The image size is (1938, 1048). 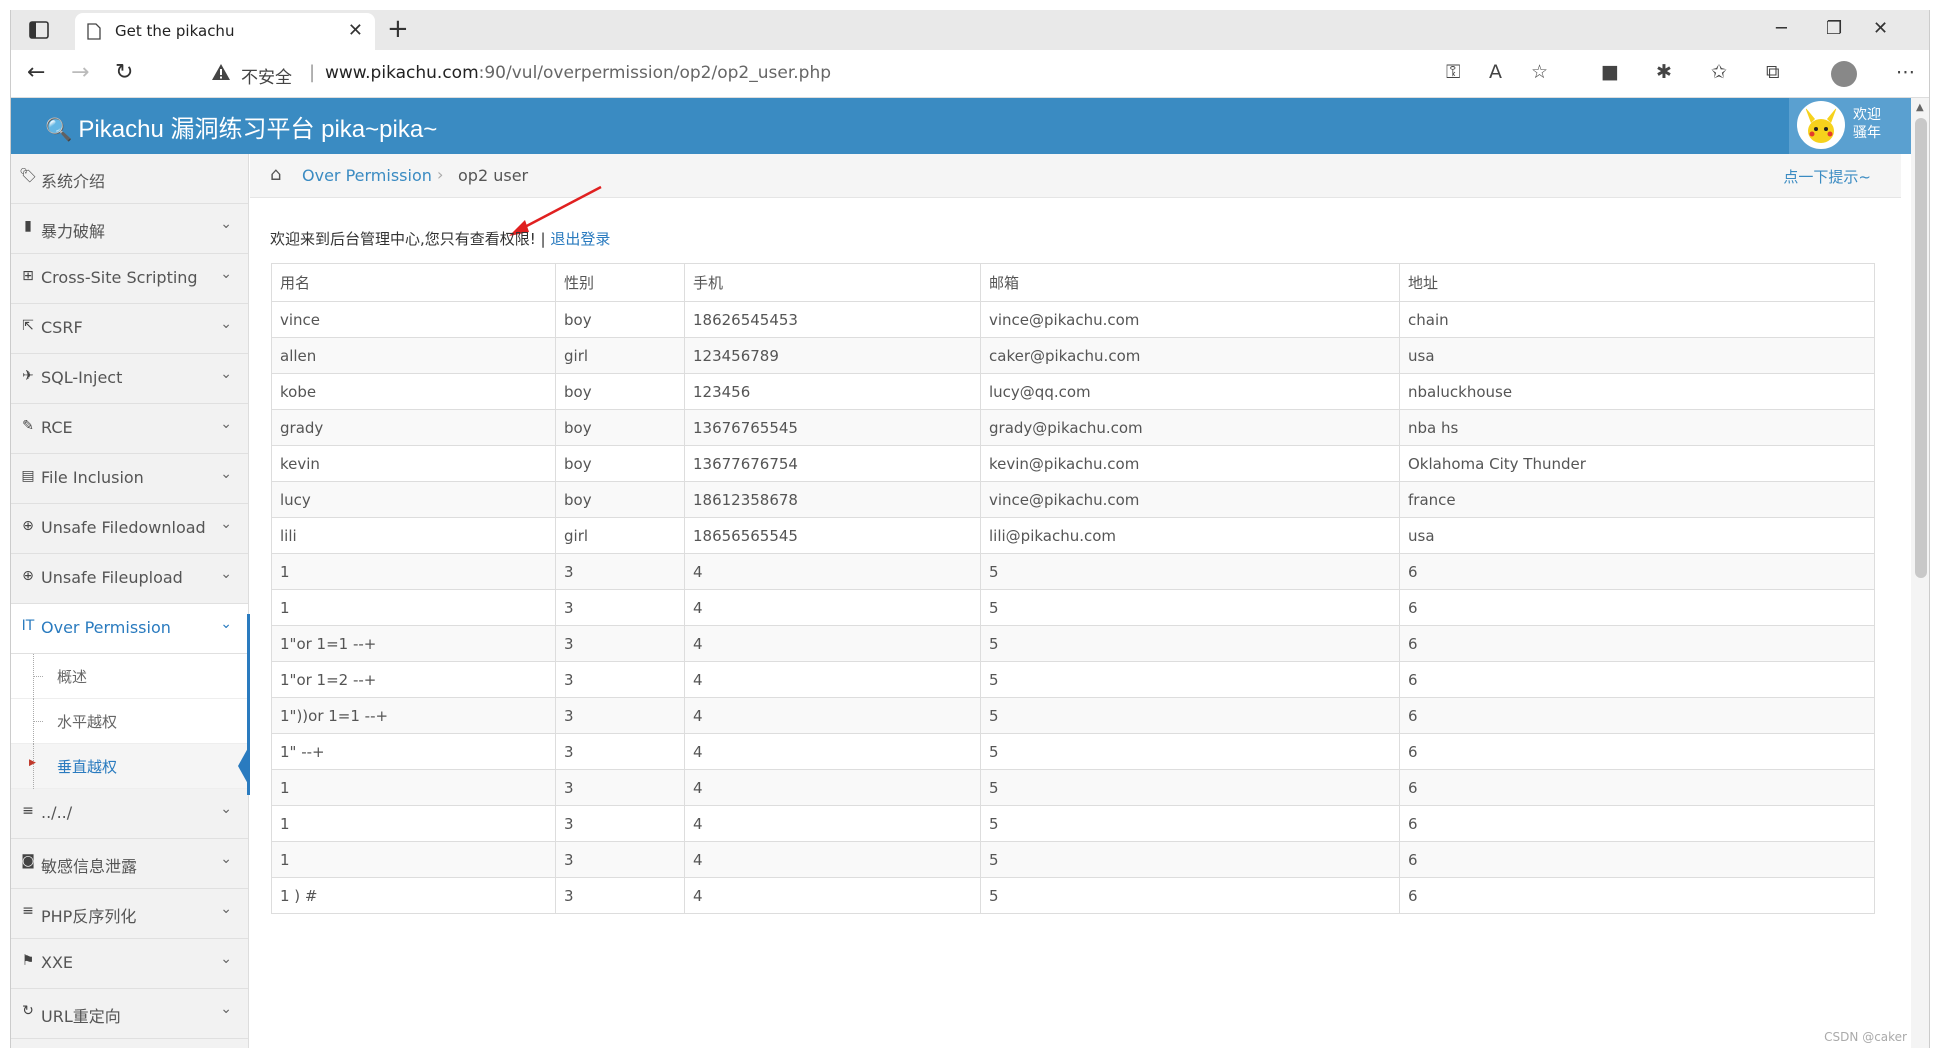 I want to click on breadcrumb-link: Over Permission, so click(x=367, y=175).